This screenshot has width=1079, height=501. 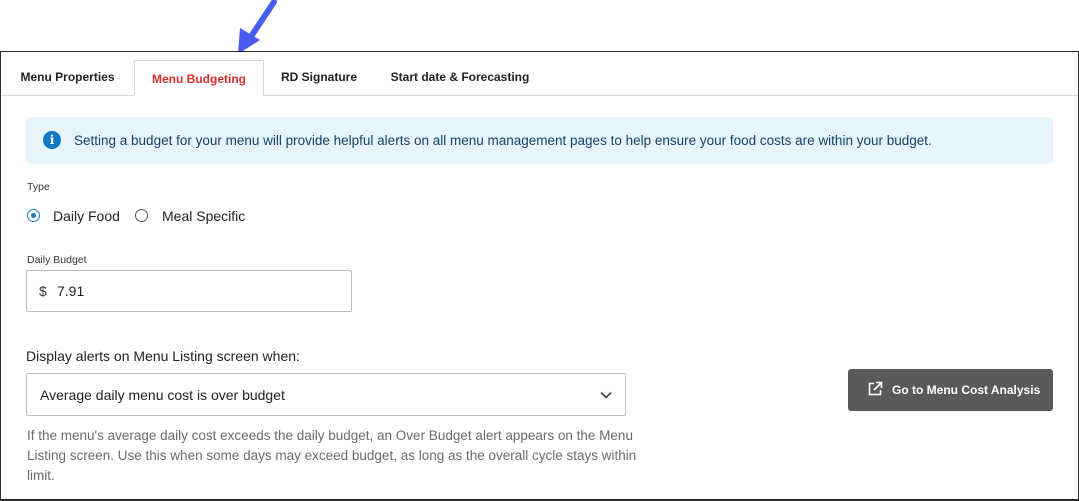 I want to click on cost-analysis-button-label: Go to Menu Cost Analysis, so click(x=966, y=390).